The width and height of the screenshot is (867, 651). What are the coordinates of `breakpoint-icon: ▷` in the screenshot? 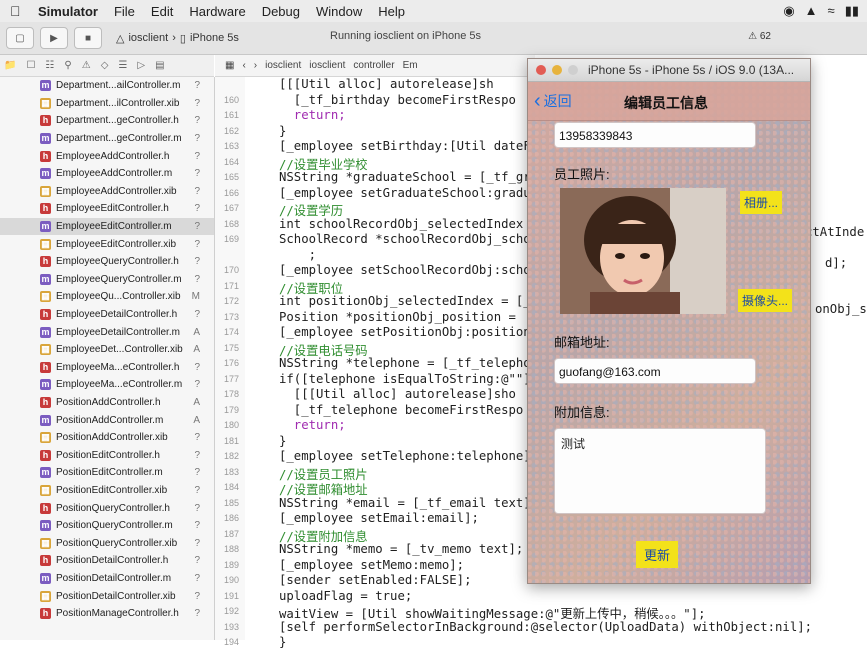 It's located at (141, 65).